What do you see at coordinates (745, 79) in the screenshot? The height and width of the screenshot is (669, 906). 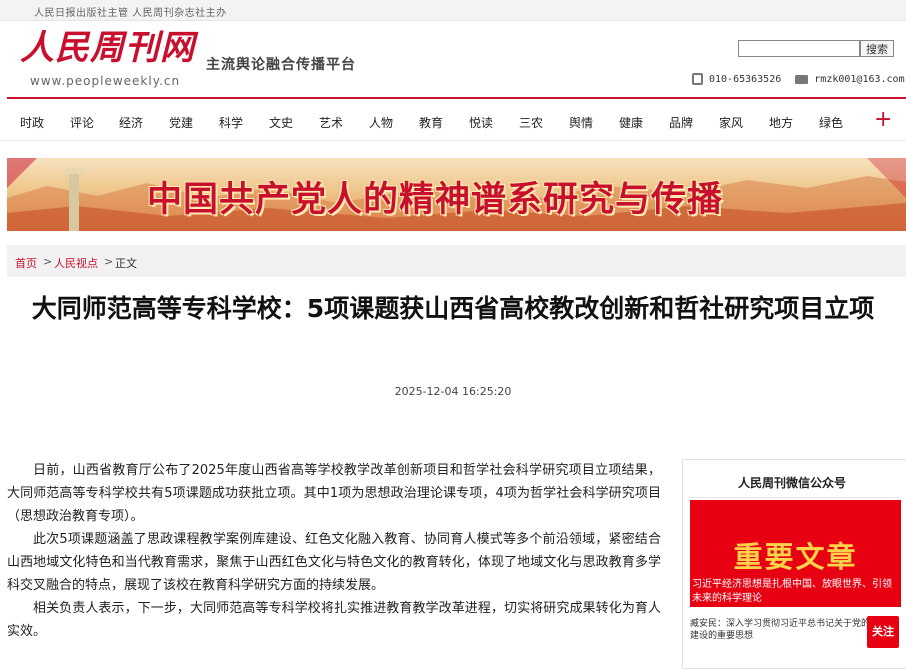 I see `phone-number: 010-65363526` at bounding box center [745, 79].